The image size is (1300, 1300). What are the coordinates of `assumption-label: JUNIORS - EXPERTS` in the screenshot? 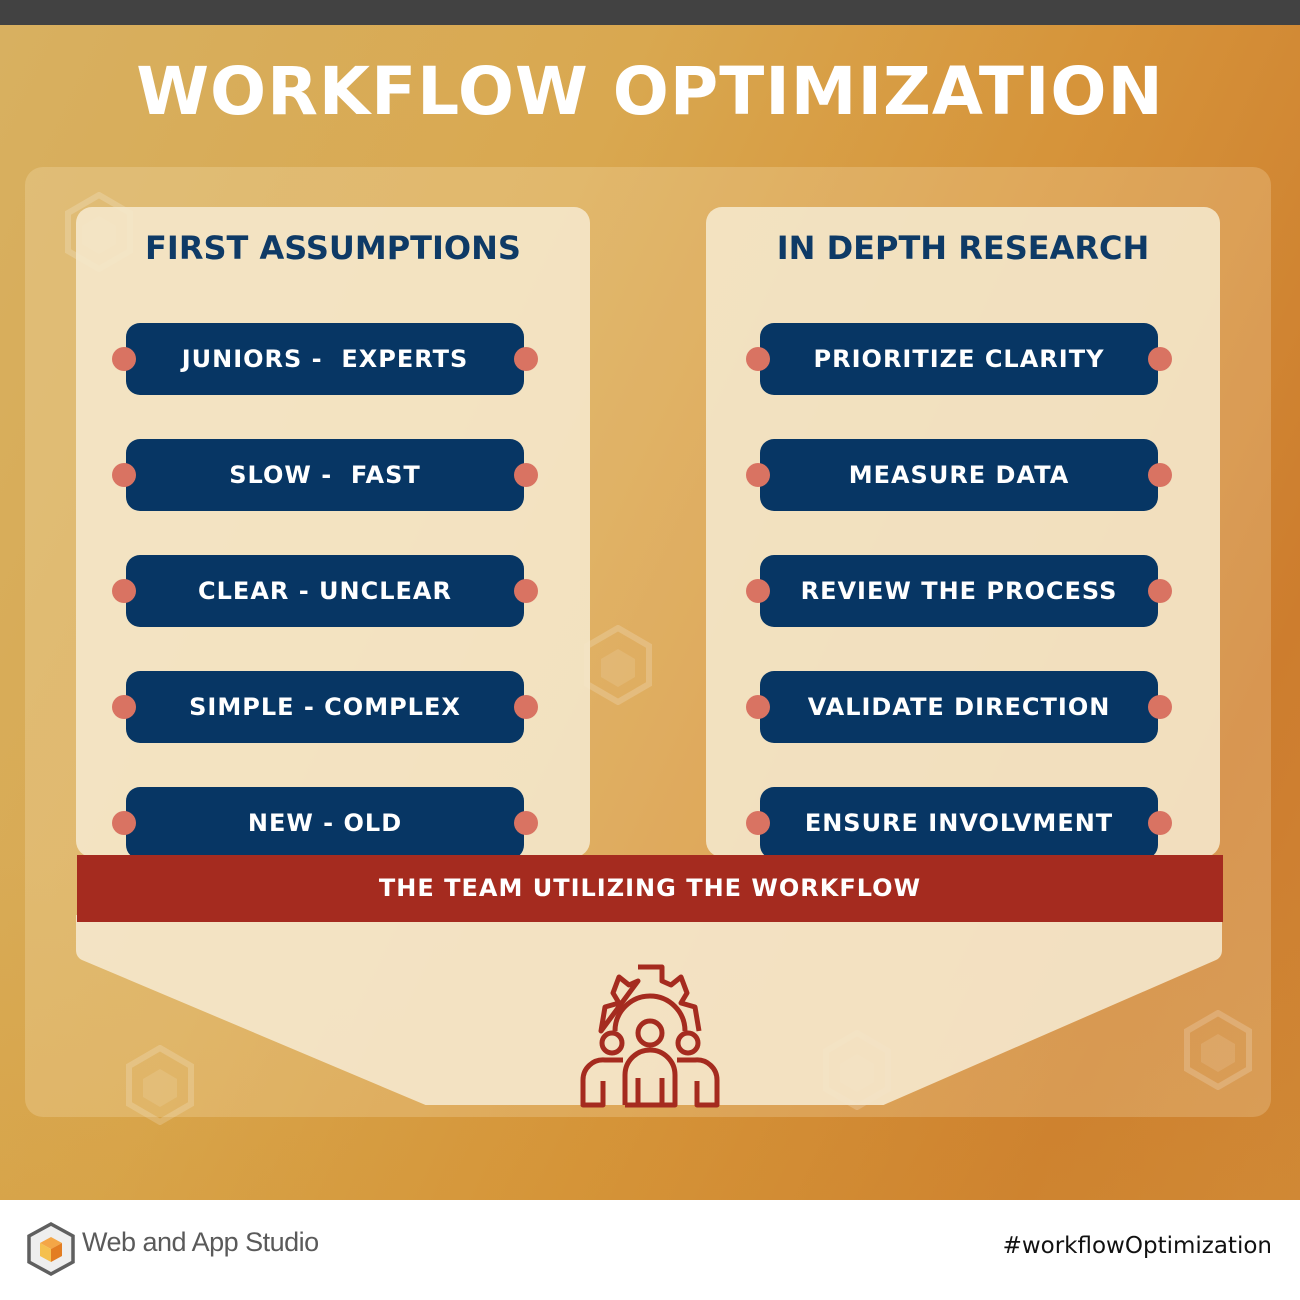 It's located at (325, 359).